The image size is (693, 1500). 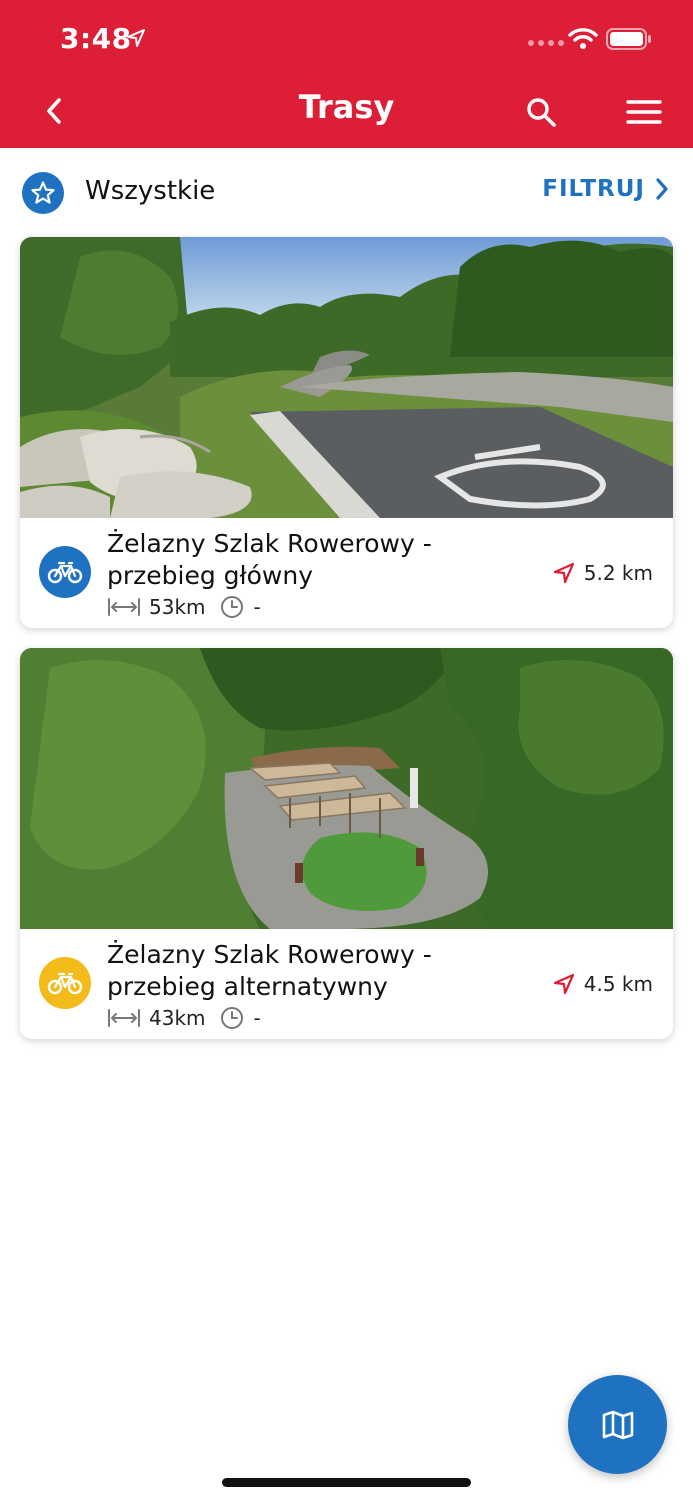 What do you see at coordinates (346, 192) in the screenshot?
I see `filter-bar: Wszystkie FILTRUJ` at bounding box center [346, 192].